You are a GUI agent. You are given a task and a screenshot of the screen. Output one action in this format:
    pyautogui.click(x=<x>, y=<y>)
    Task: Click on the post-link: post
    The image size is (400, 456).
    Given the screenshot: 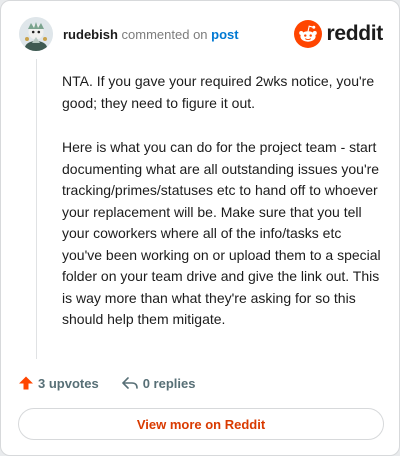 What is the action you would take?
    pyautogui.click(x=224, y=34)
    